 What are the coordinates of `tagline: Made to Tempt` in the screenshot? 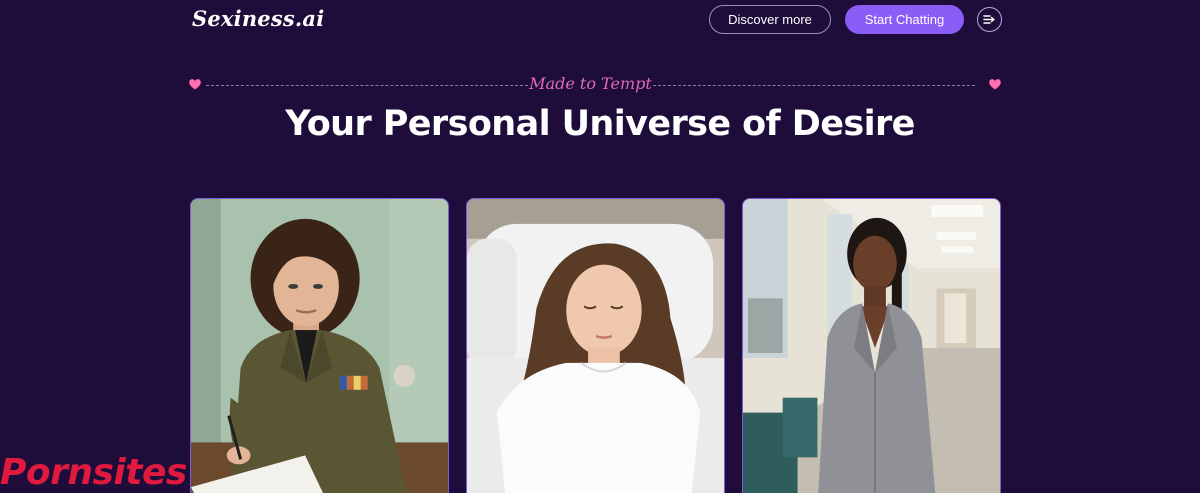 It's located at (590, 83).